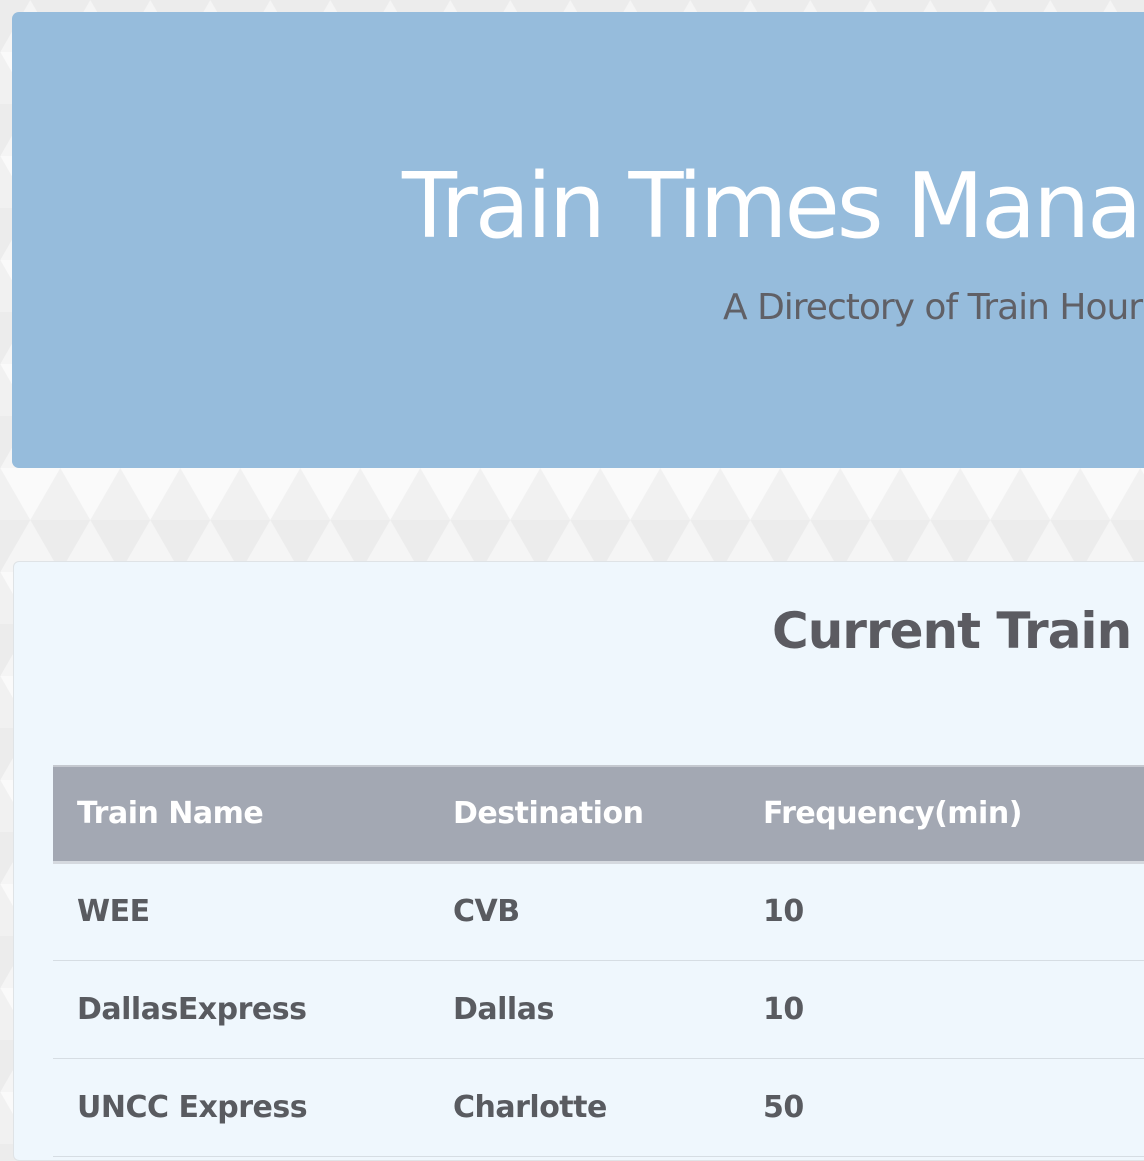  Describe the element at coordinates (892, 814) in the screenshot. I see `header-frequency: Frequency(min)` at that location.